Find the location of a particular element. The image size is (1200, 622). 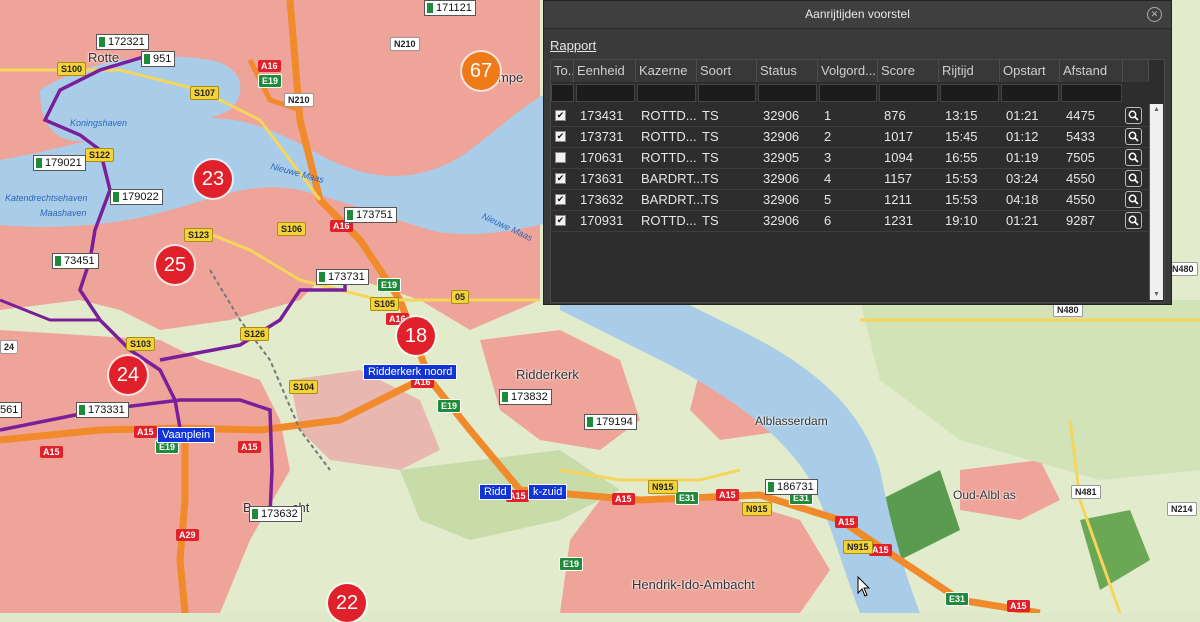

unit-marker: 179022 is located at coordinates (136, 197).